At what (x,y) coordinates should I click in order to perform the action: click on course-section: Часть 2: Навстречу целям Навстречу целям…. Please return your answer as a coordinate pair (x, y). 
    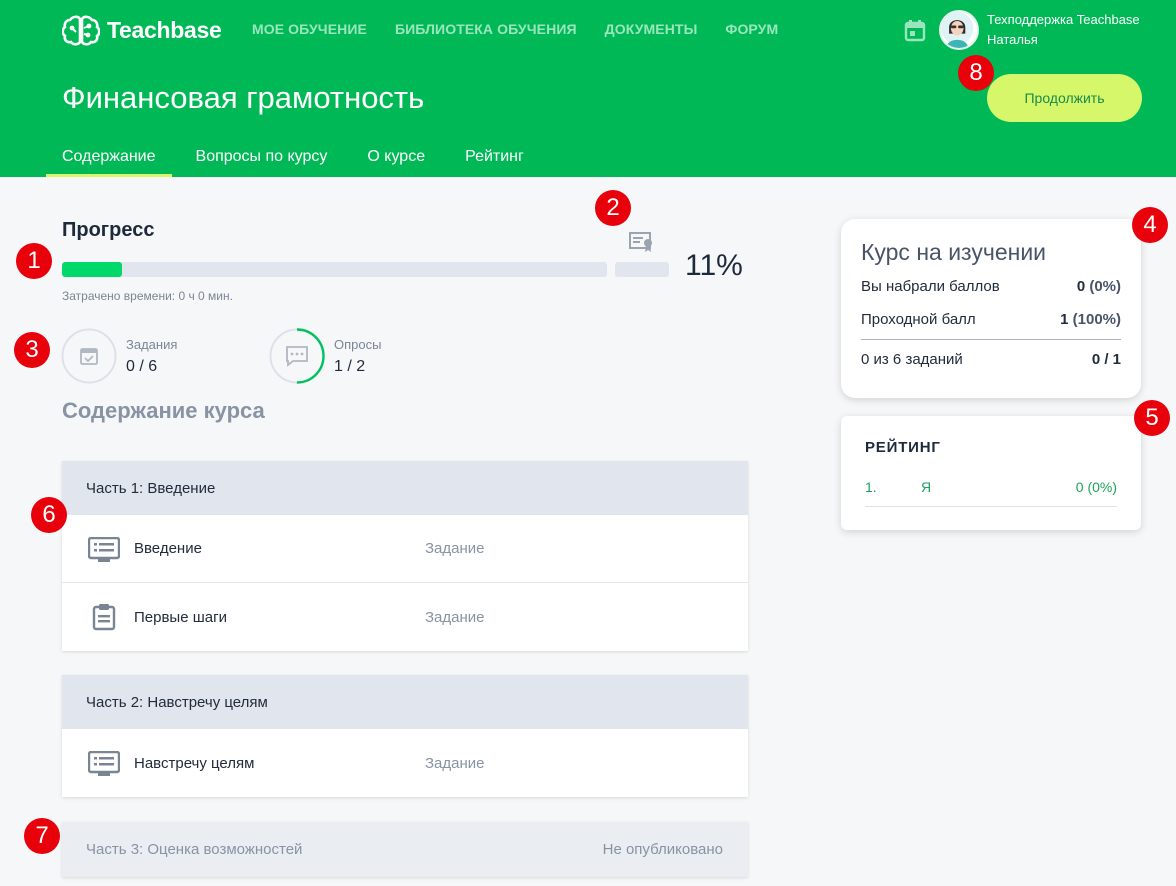
    Looking at the image, I should click on (405, 736).